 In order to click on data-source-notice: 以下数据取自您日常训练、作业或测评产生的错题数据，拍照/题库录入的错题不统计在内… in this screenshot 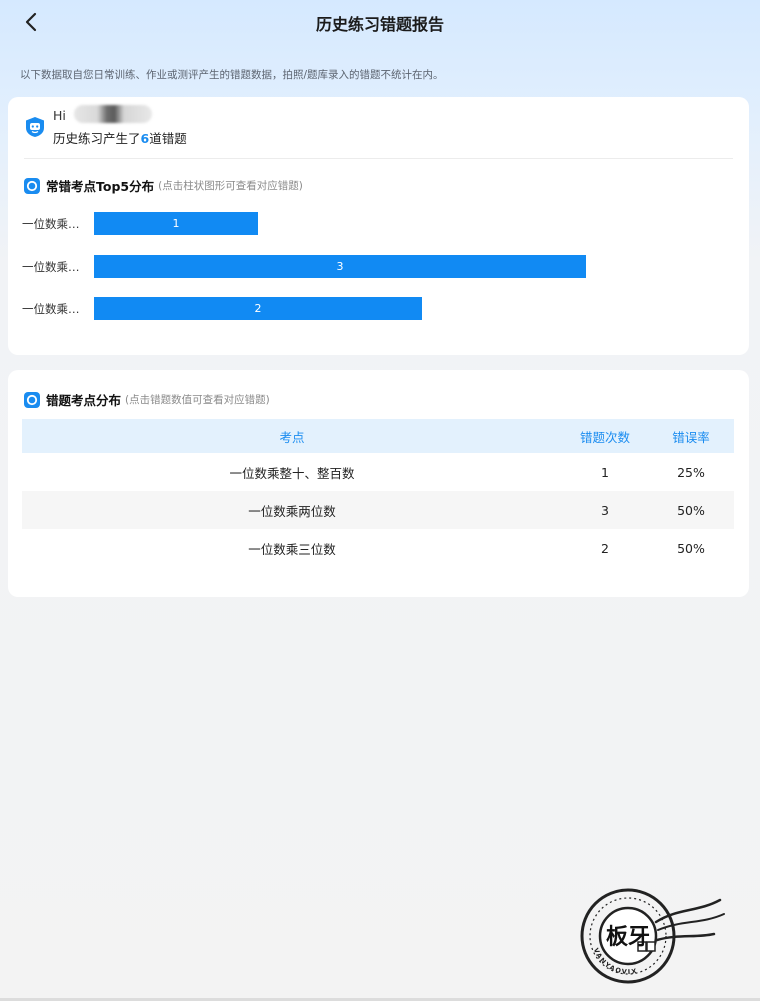, I will do `click(232, 75)`.